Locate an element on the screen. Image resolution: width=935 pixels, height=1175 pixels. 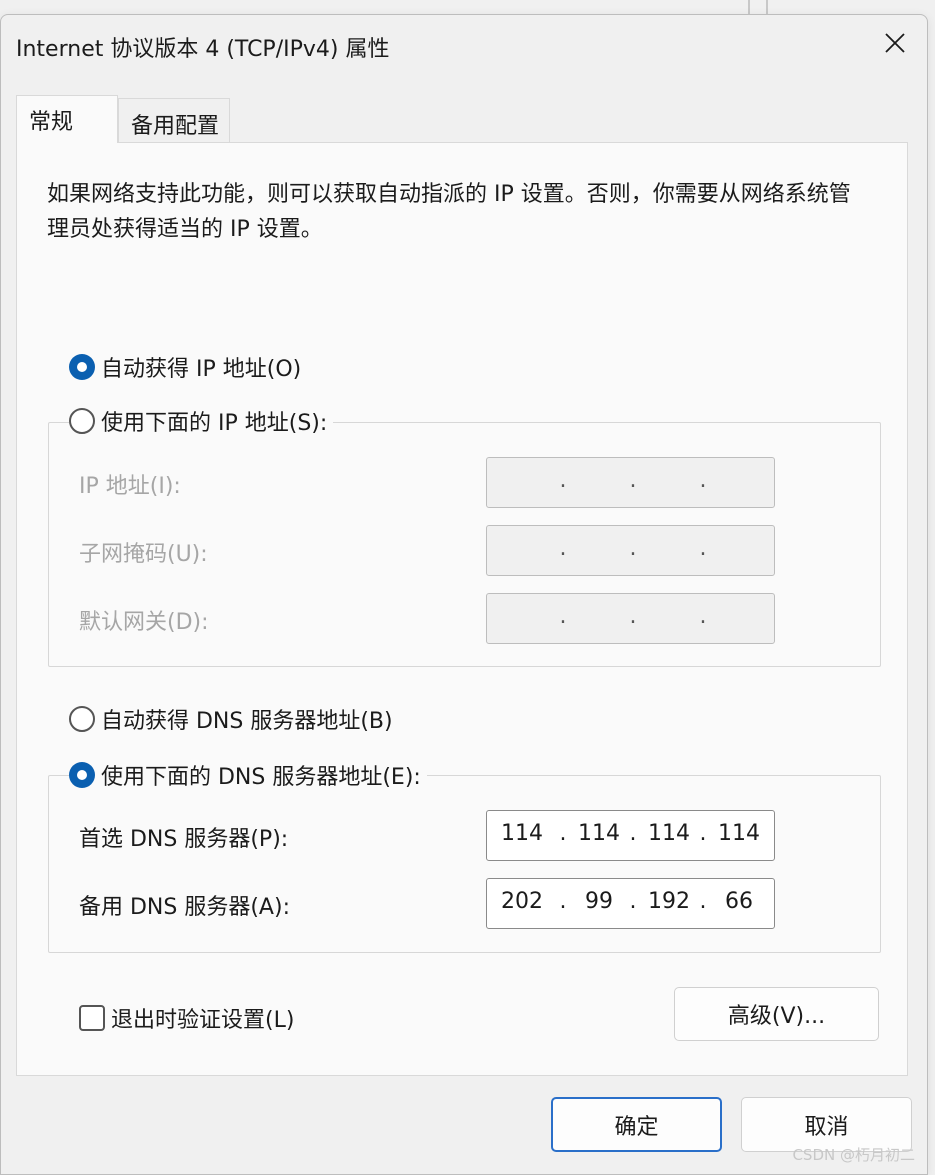
watermark: CSDN @朽月初二 is located at coordinates (853, 1155).